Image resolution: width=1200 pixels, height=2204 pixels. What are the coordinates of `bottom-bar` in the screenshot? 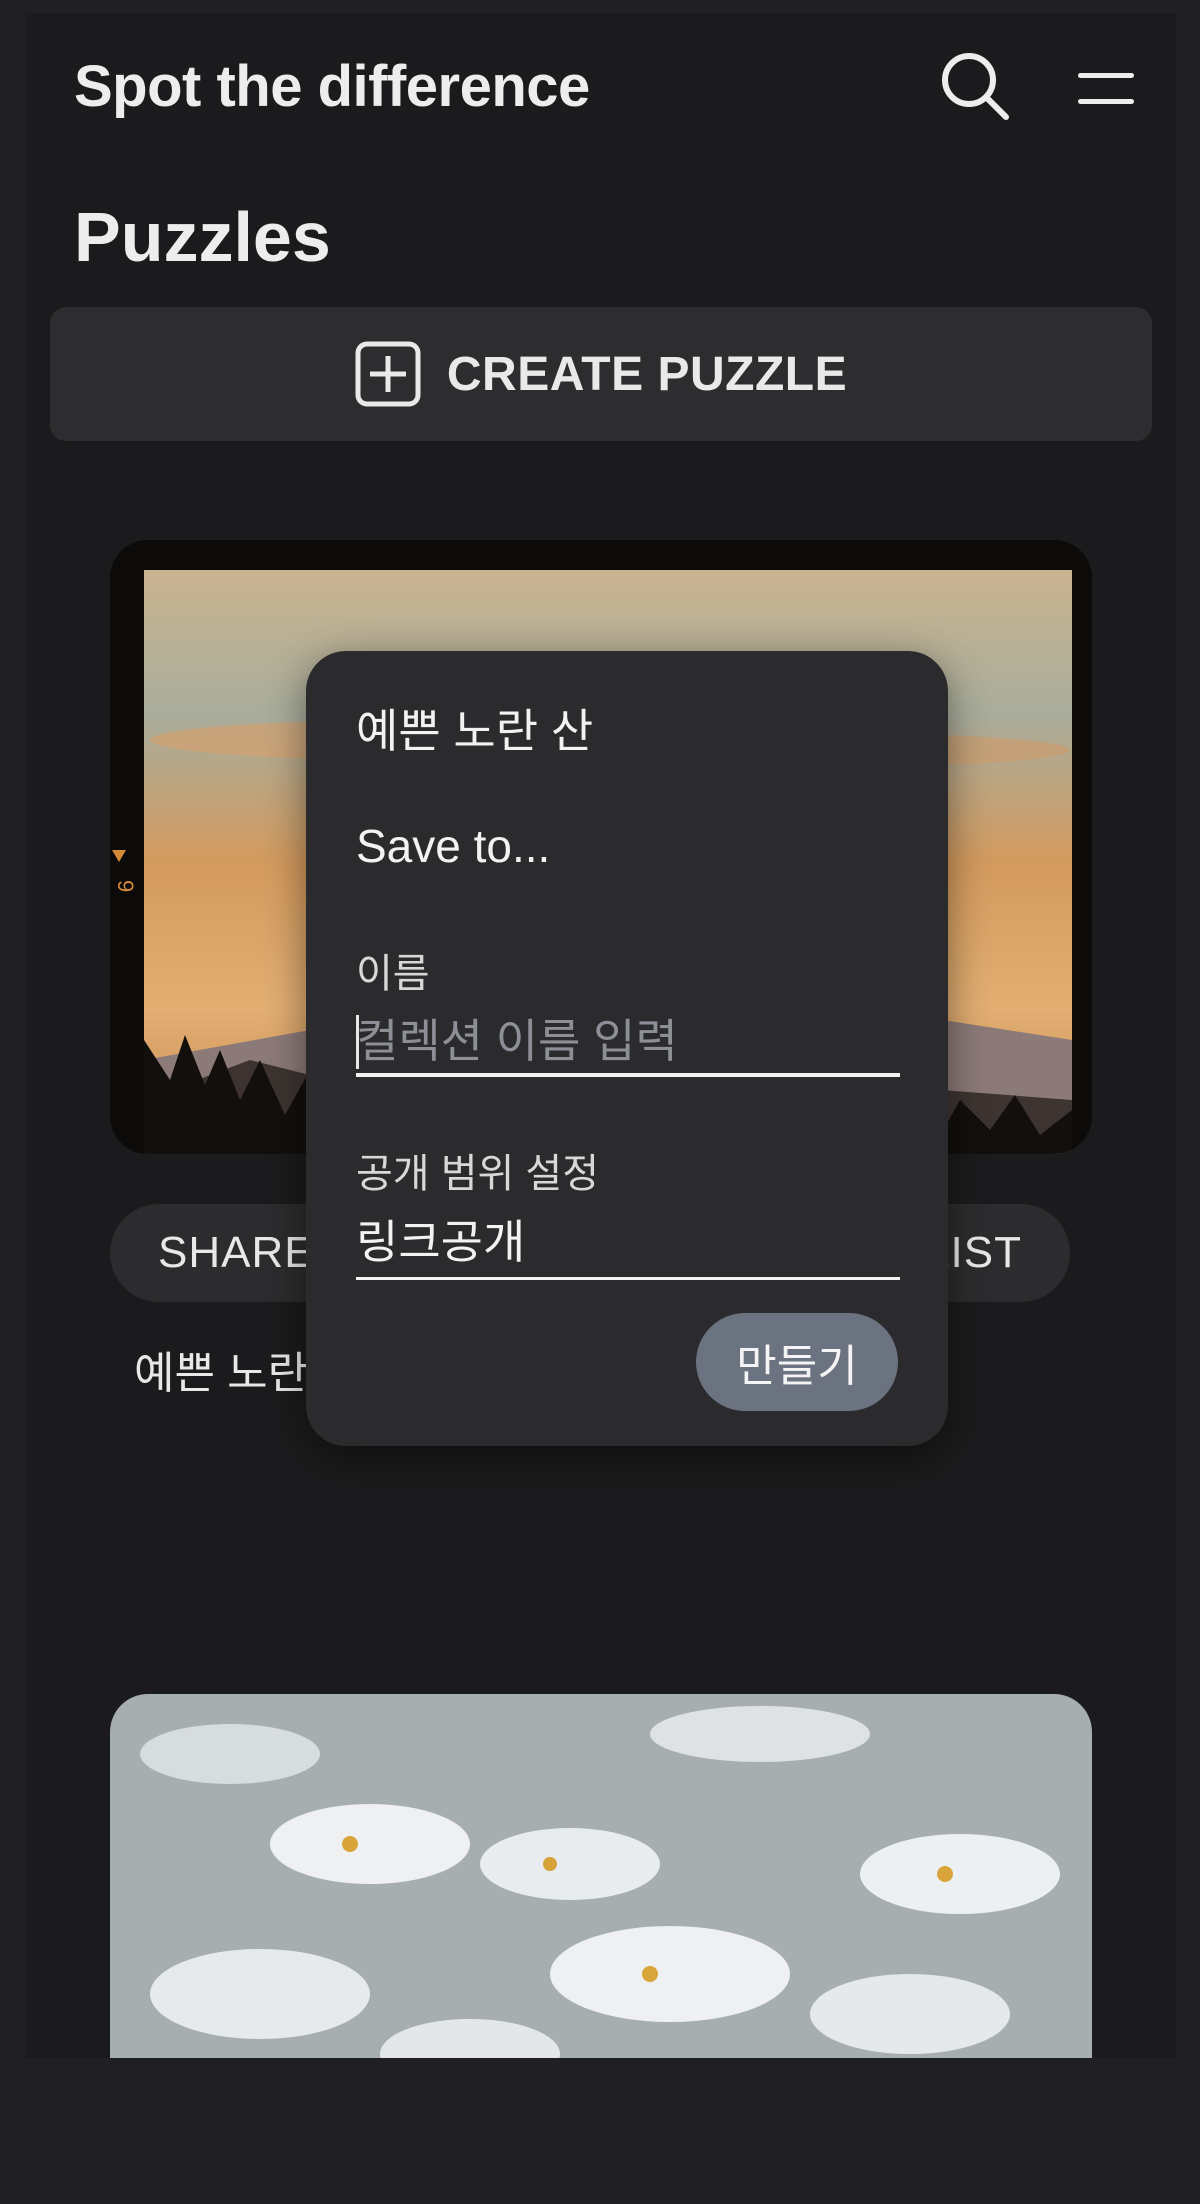 It's located at (600, 2131).